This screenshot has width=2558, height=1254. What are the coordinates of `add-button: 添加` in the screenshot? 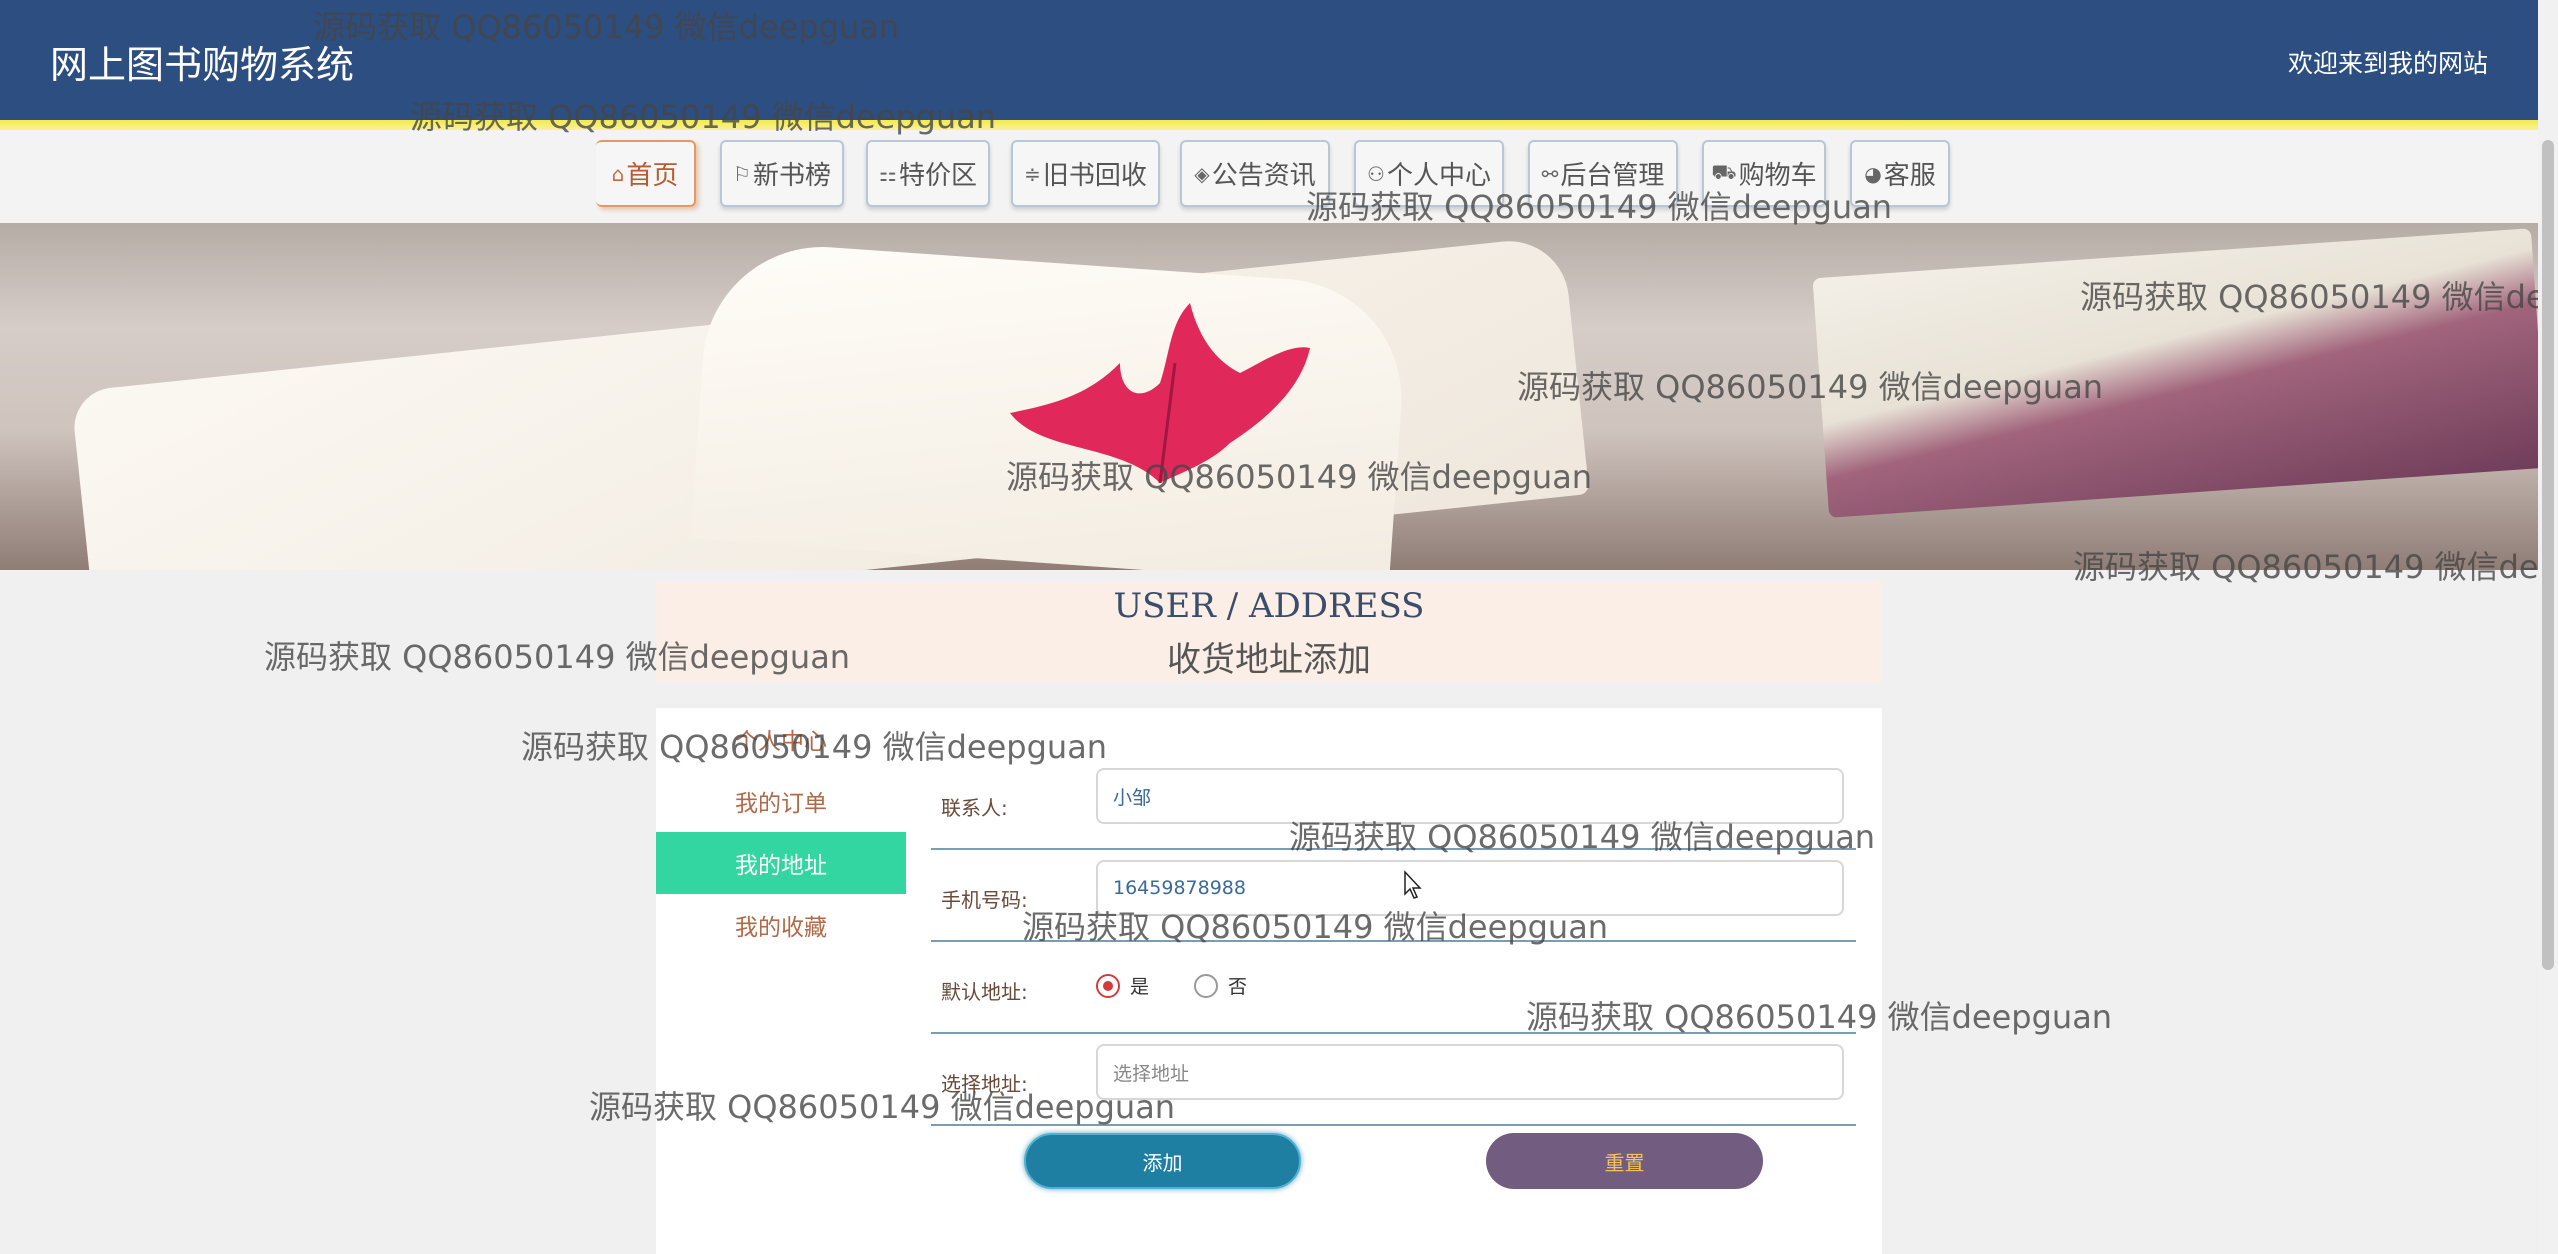 It's located at (1162, 1161).